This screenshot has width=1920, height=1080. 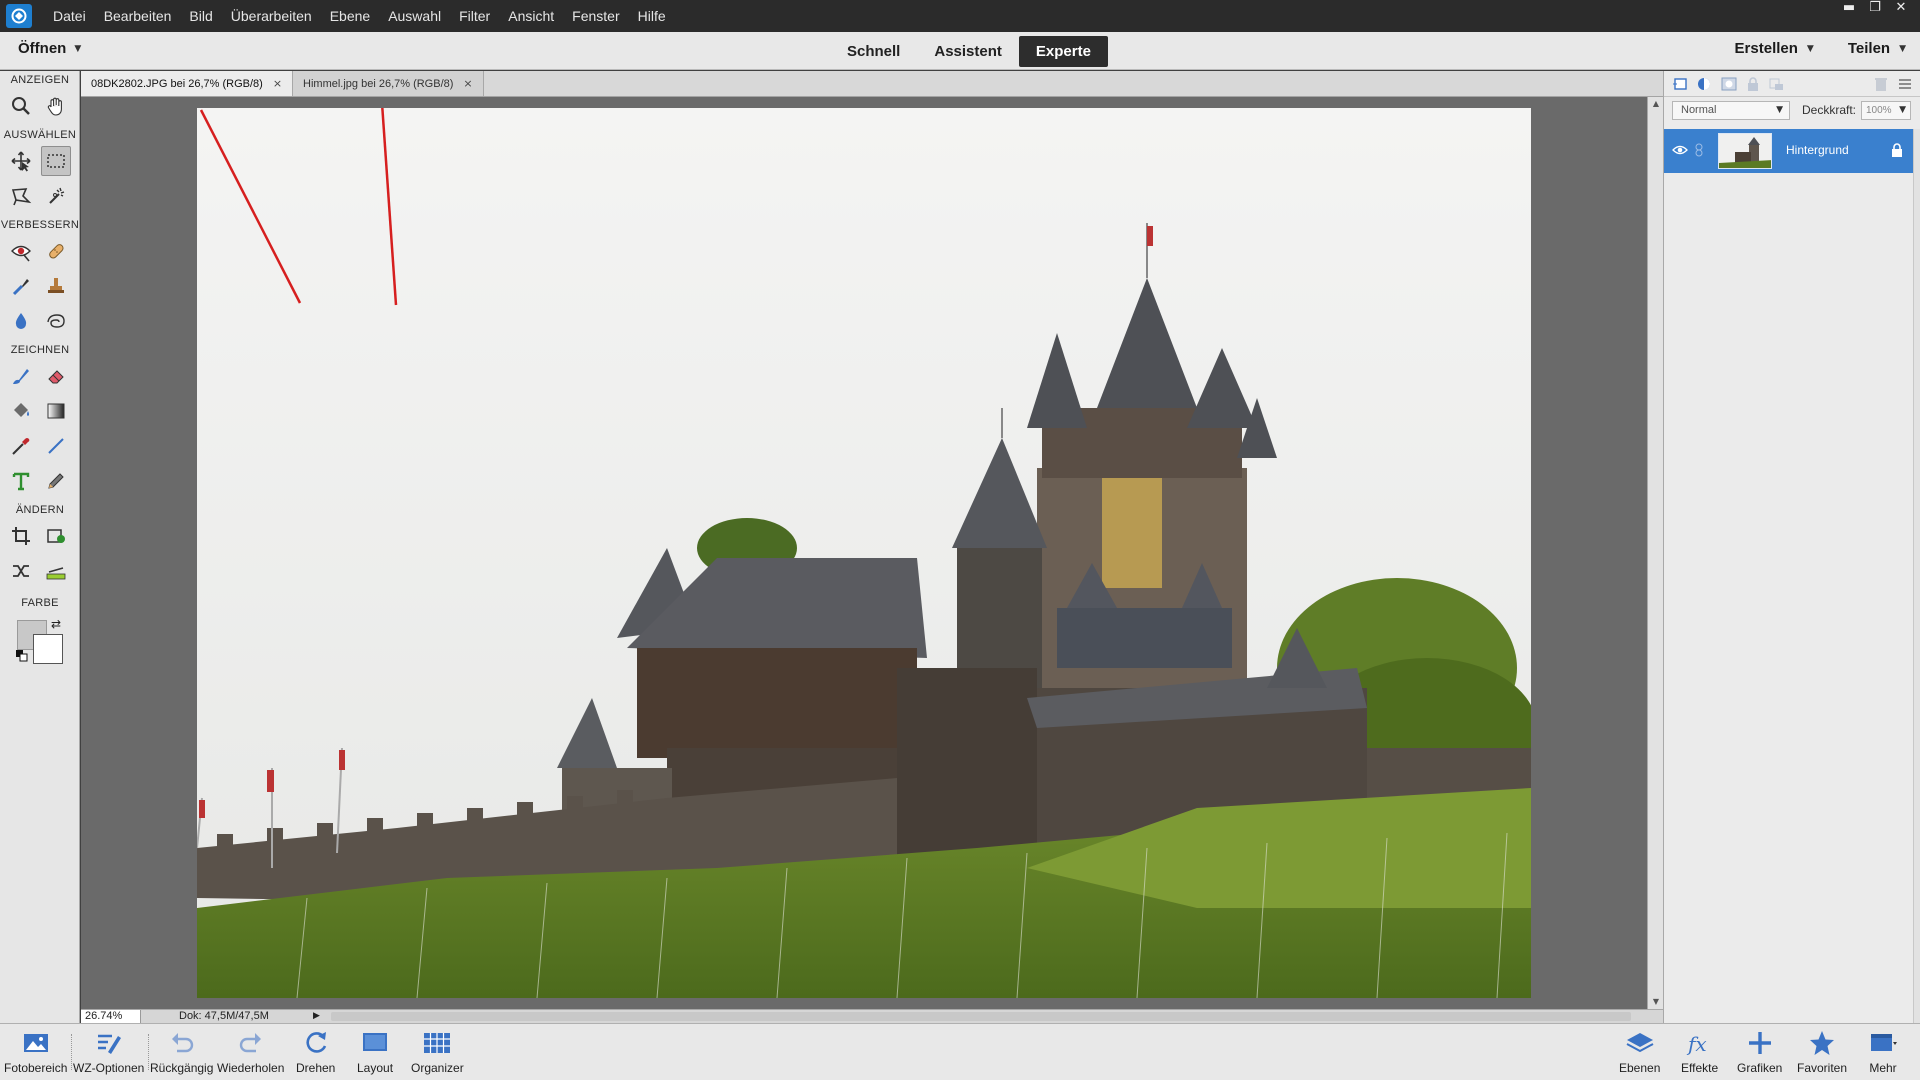 I want to click on zoom-tool, so click(x=21, y=106).